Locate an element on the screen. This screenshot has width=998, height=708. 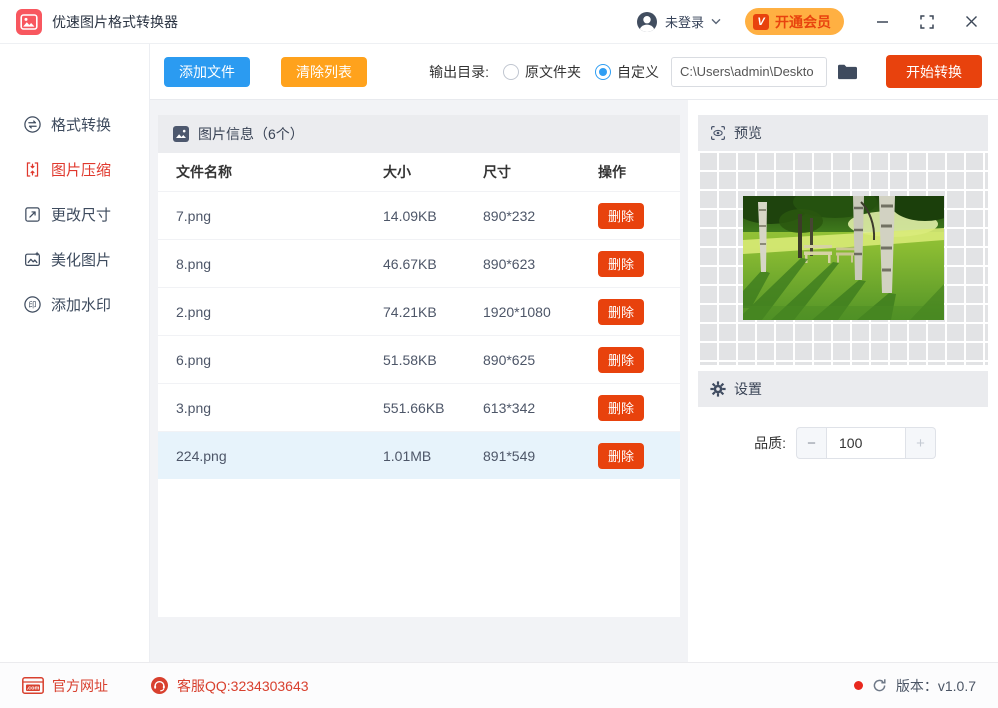
radio-custom-circle is located at coordinates (603, 71).